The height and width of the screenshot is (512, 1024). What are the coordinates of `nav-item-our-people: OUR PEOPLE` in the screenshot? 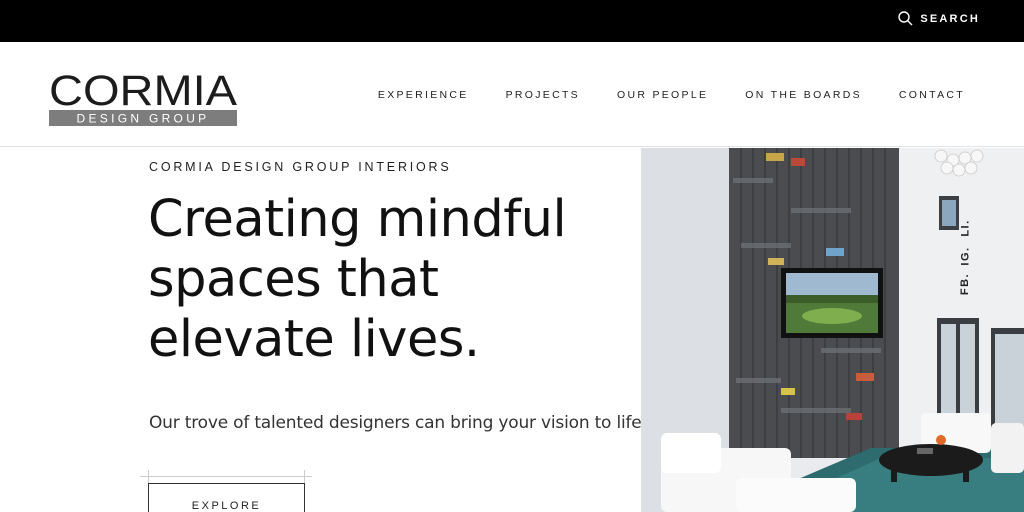 It's located at (662, 95).